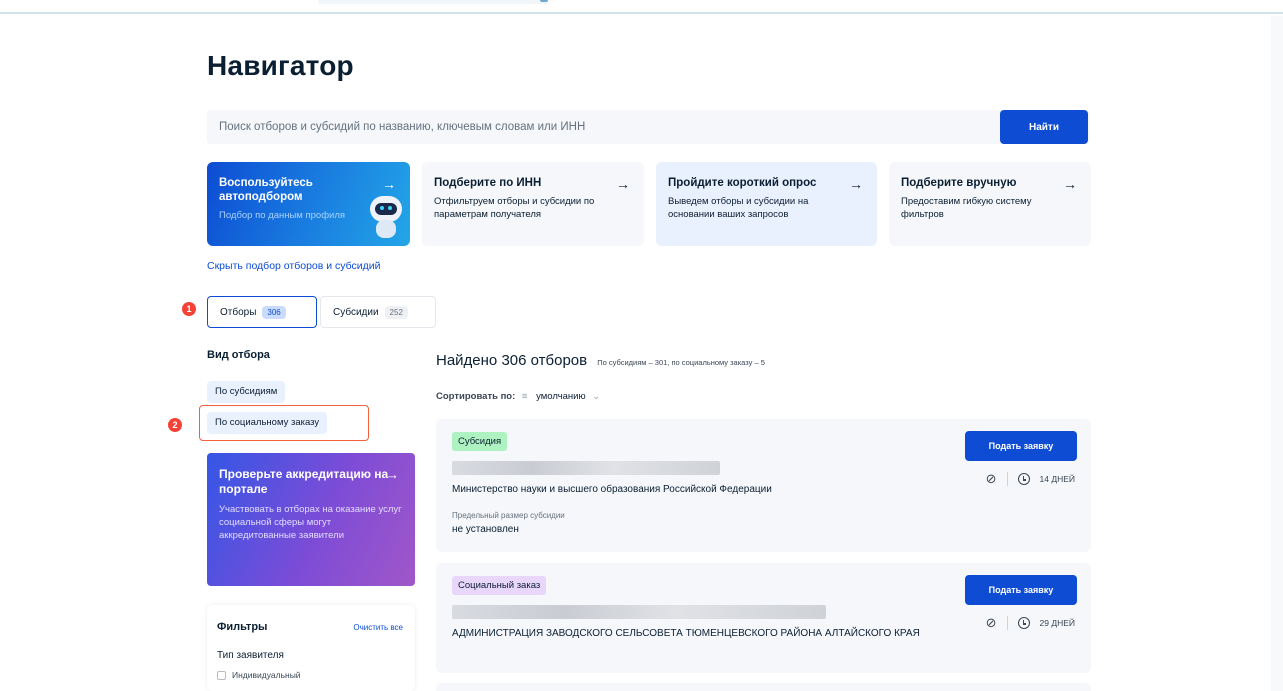 This screenshot has width=1283, height=691. I want to click on days-left: 29 ДНЕЙ, so click(1057, 623).